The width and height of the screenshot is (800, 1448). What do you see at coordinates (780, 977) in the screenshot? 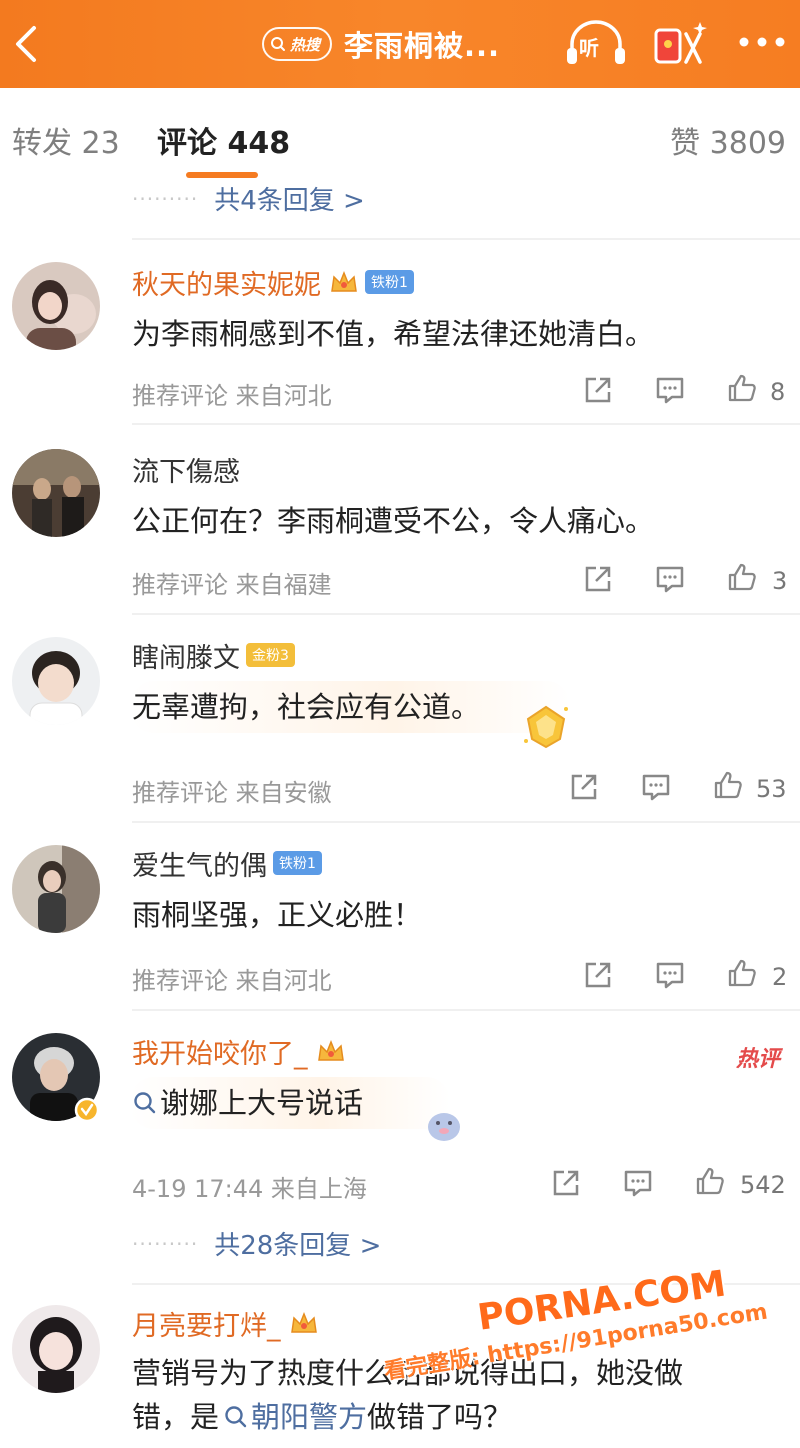
I see `like-count: 2` at bounding box center [780, 977].